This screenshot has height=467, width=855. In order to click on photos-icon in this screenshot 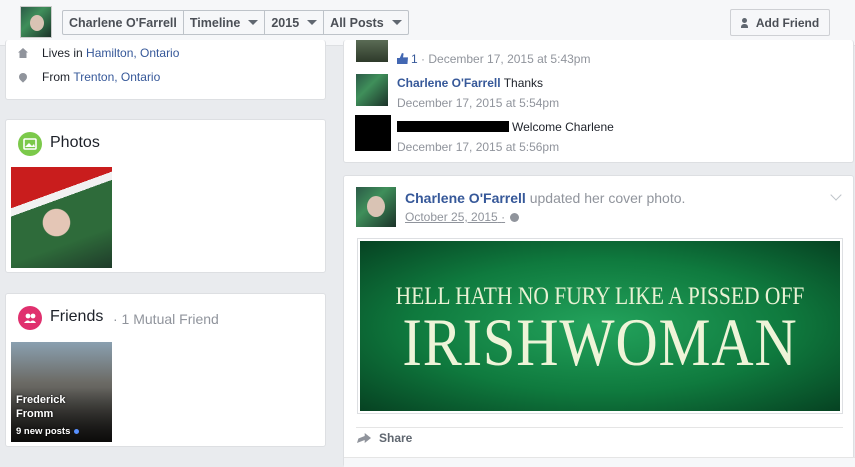, I will do `click(30, 144)`.